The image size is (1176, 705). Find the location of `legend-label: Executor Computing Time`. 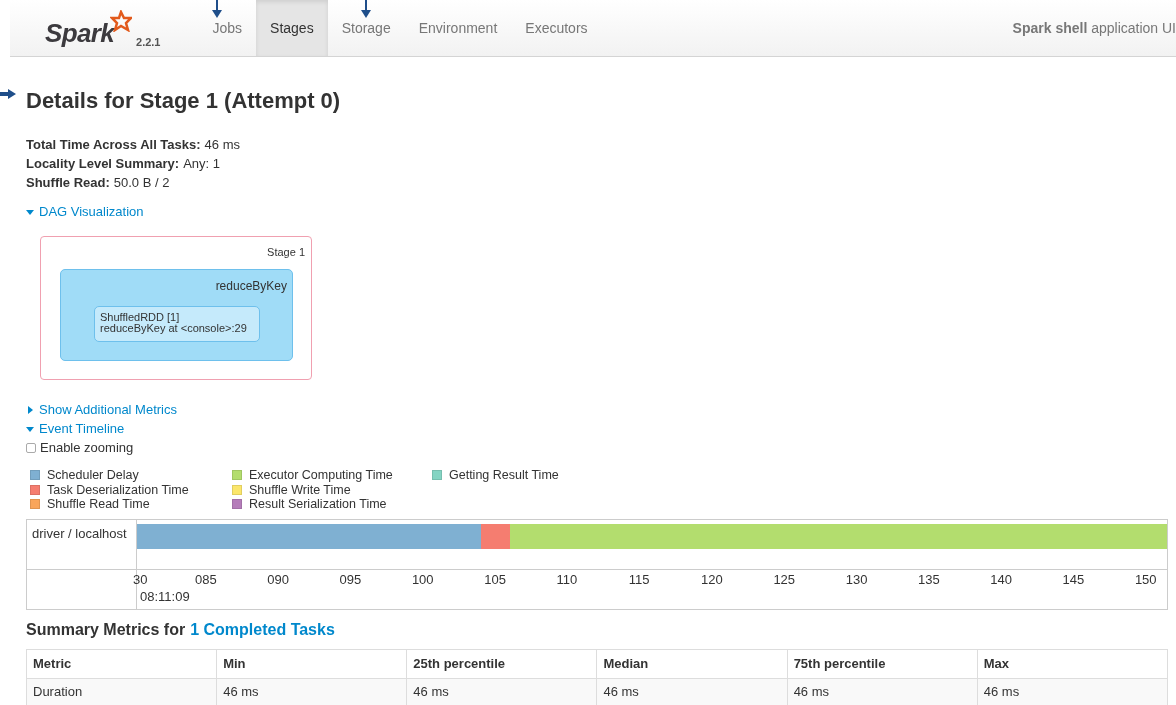

legend-label: Executor Computing Time is located at coordinates (321, 475).